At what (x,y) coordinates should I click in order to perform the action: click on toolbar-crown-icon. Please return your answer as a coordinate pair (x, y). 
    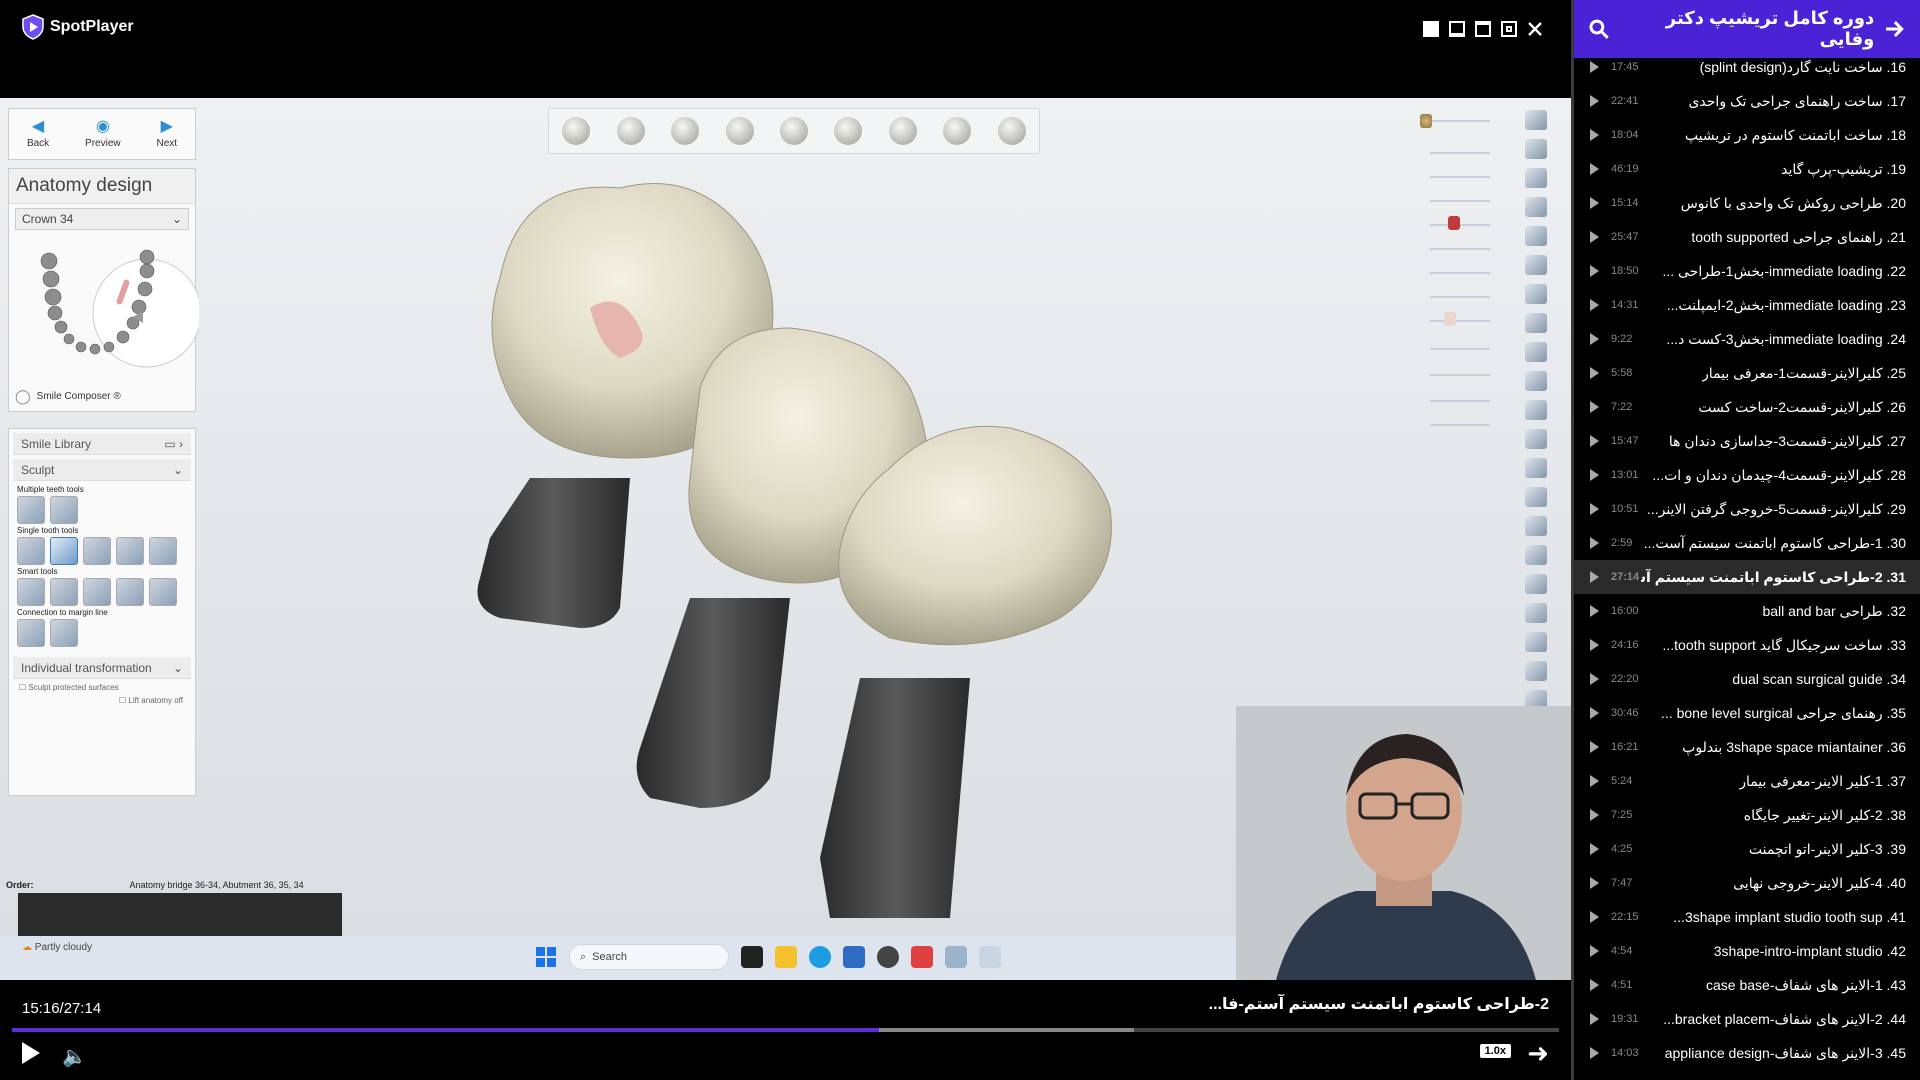
    Looking at the image, I should click on (902, 131).